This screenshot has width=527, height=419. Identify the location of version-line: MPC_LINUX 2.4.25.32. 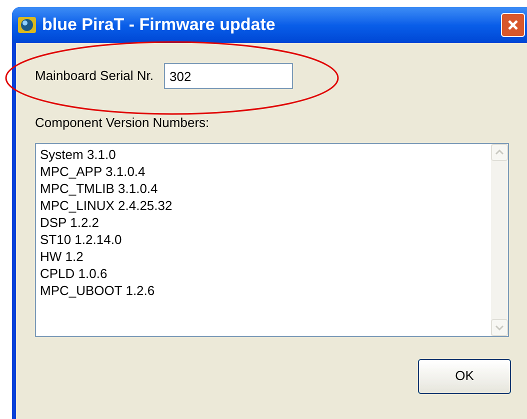
(106, 205).